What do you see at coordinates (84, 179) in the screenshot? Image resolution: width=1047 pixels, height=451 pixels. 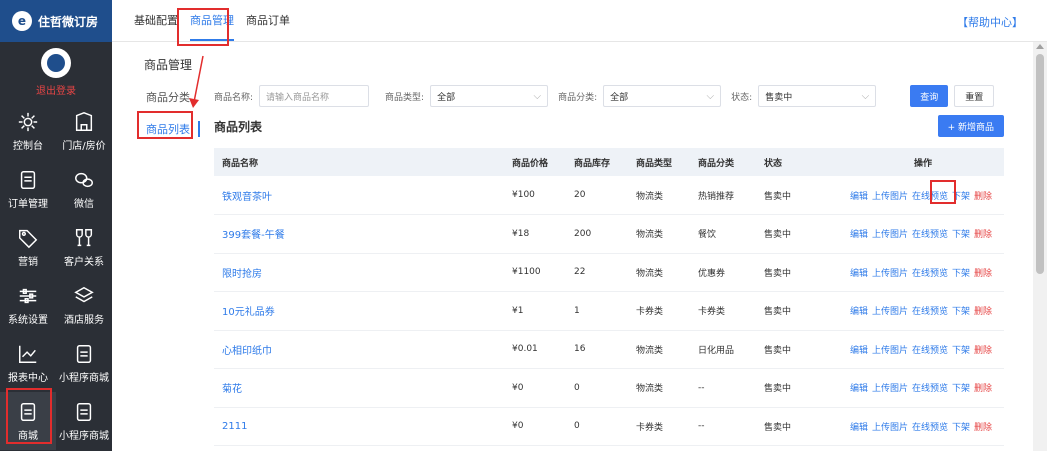 I see `wechat-icon` at bounding box center [84, 179].